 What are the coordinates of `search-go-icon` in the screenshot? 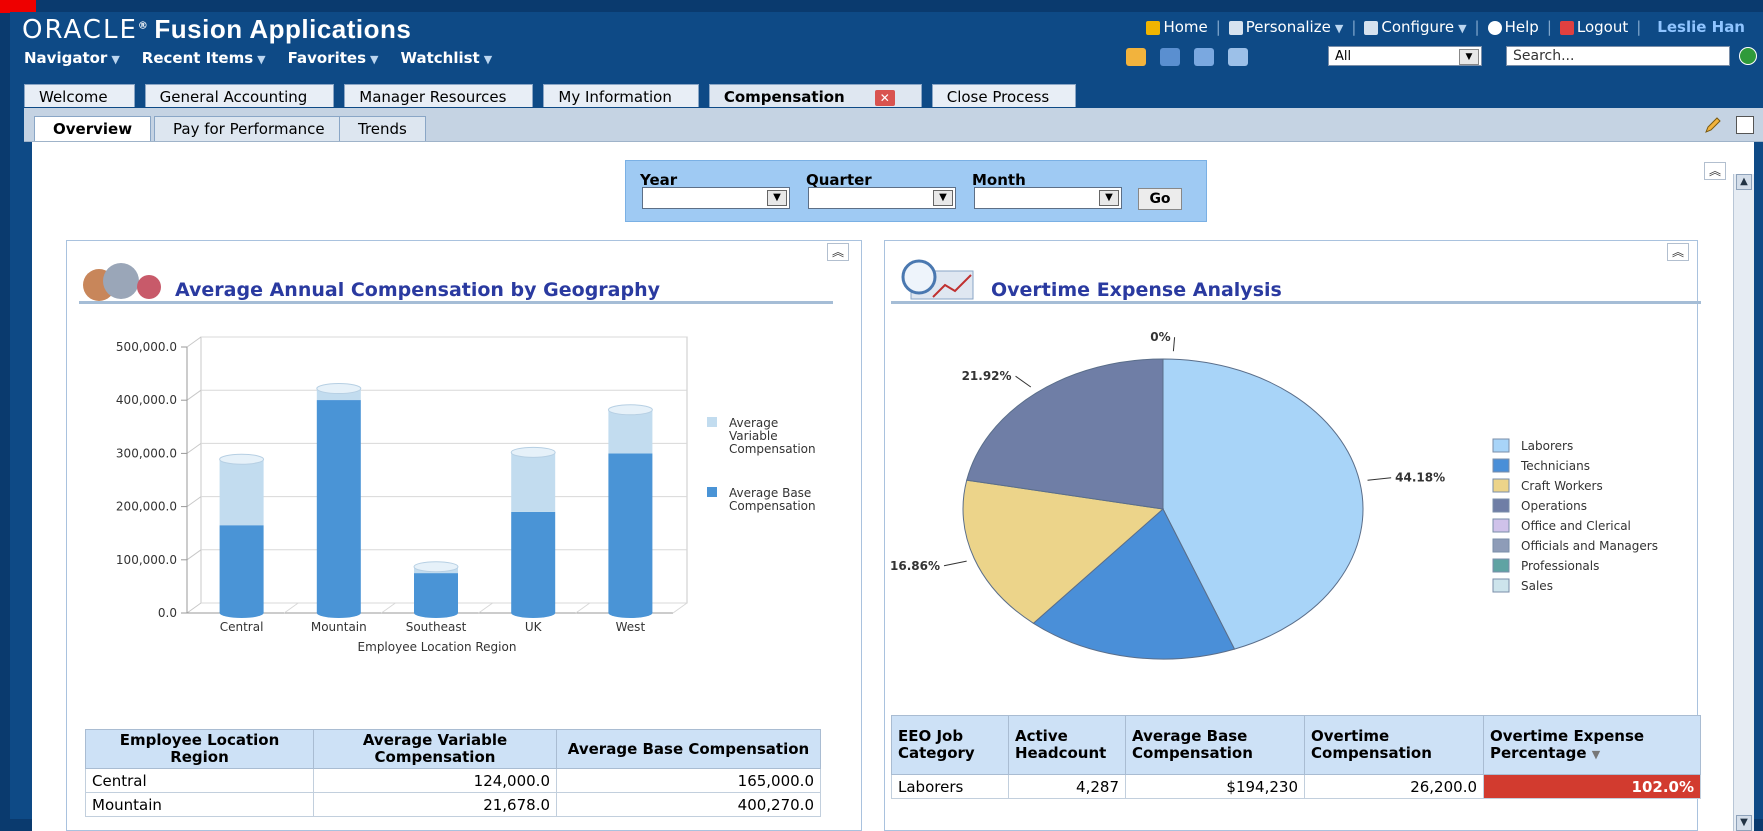 It's located at (1748, 56).